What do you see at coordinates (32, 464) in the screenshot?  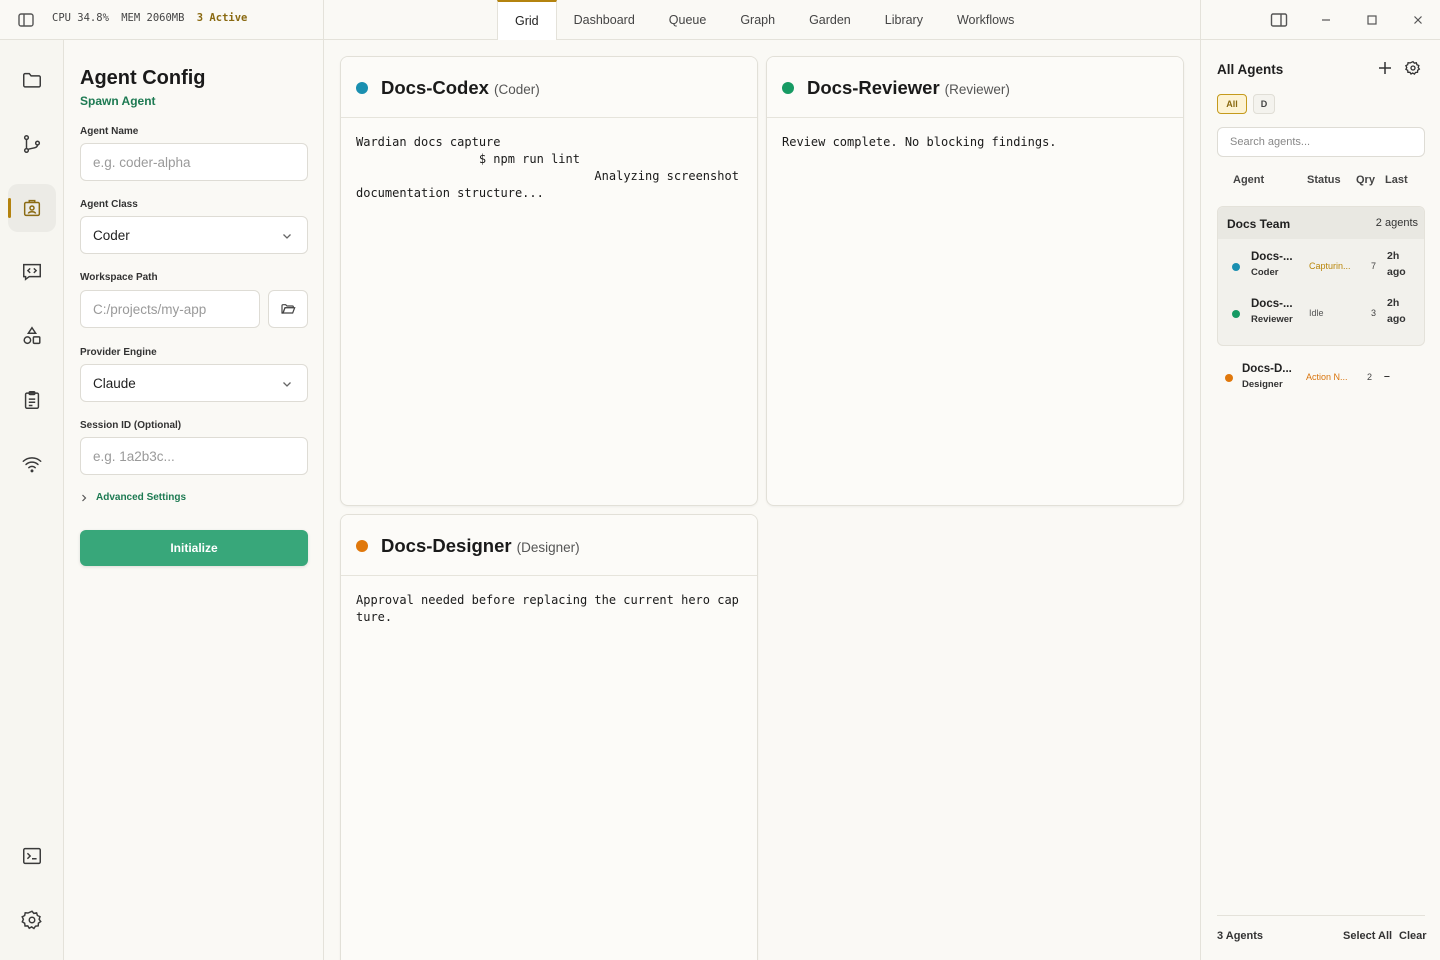 I see `wifi-icon` at bounding box center [32, 464].